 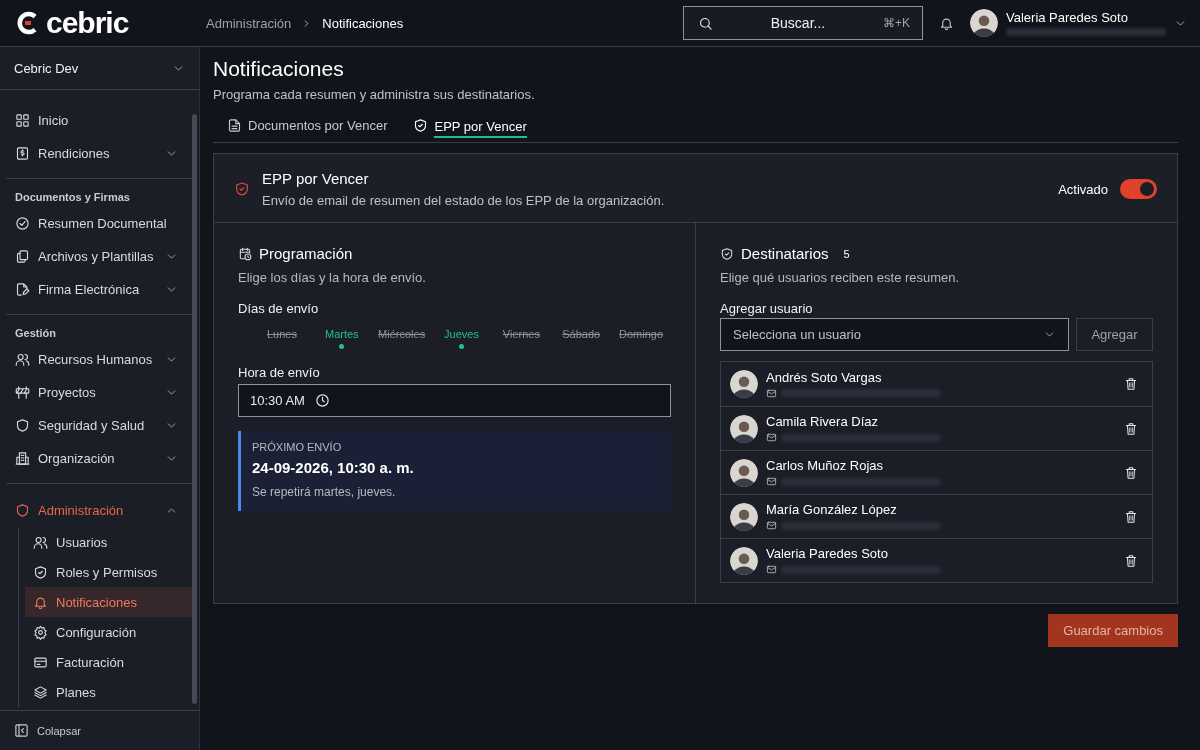 What do you see at coordinates (22, 392) in the screenshot?
I see `barrier-icon` at bounding box center [22, 392].